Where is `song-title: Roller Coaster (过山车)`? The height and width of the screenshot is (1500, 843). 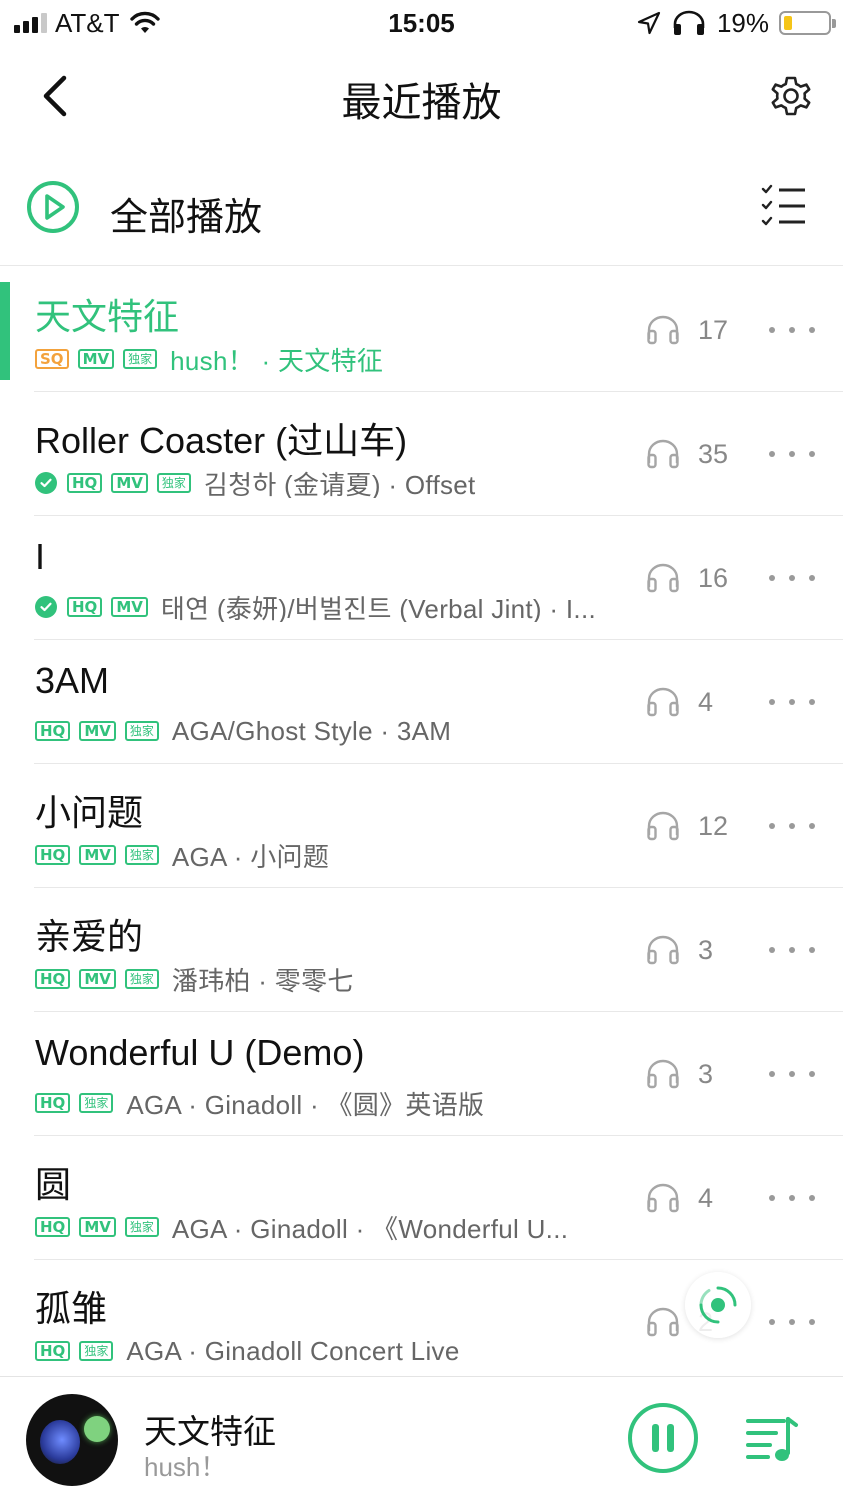 song-title: Roller Coaster (过山车) is located at coordinates (221, 438).